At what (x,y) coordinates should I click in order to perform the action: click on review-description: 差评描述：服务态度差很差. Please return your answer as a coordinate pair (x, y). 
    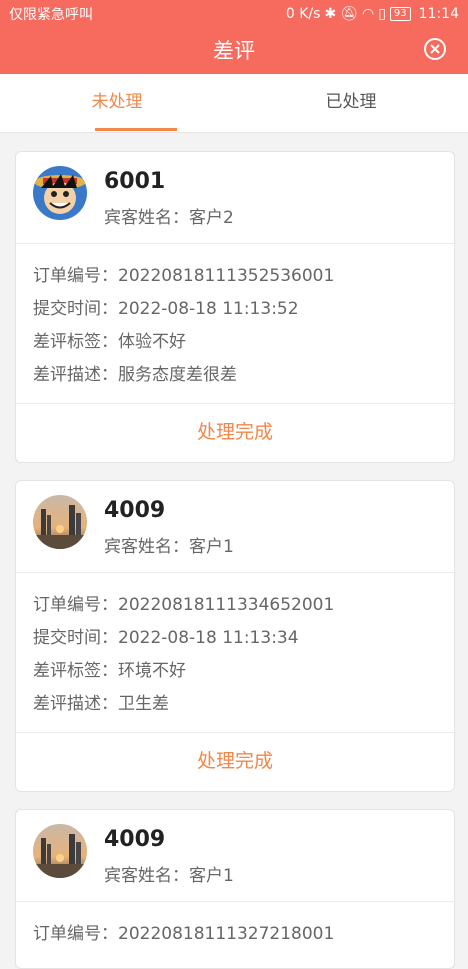
    Looking at the image, I should click on (135, 375).